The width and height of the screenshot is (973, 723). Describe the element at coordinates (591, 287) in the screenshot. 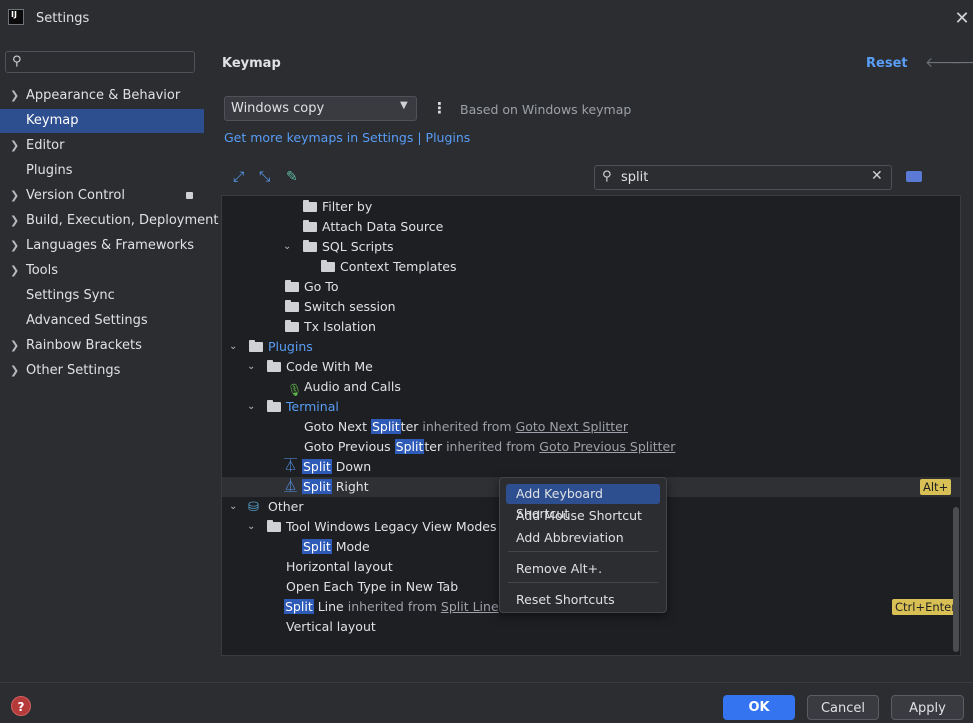

I see `tree-row-go-to: Go To` at that location.